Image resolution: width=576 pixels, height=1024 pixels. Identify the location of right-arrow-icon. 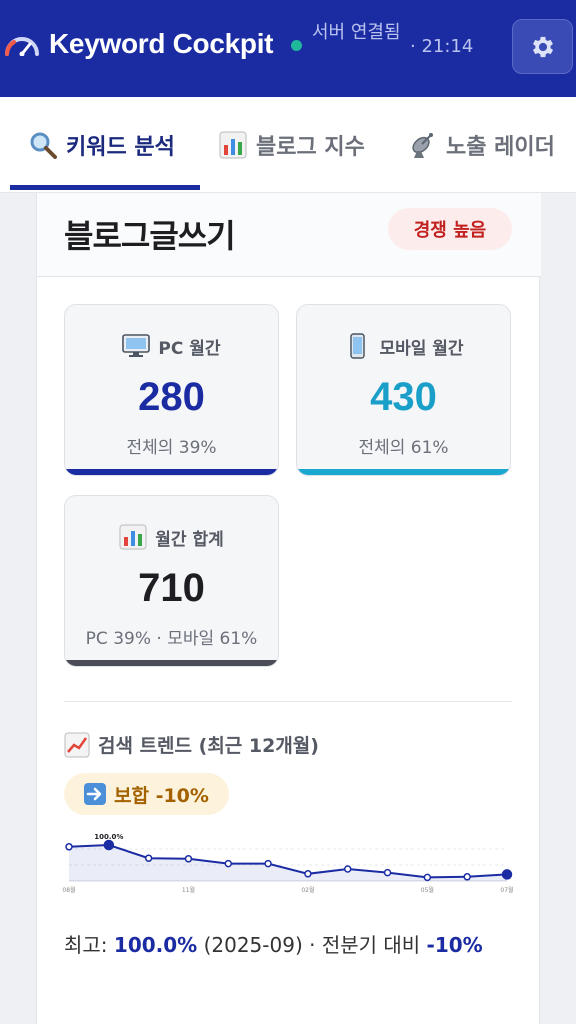
(95, 794).